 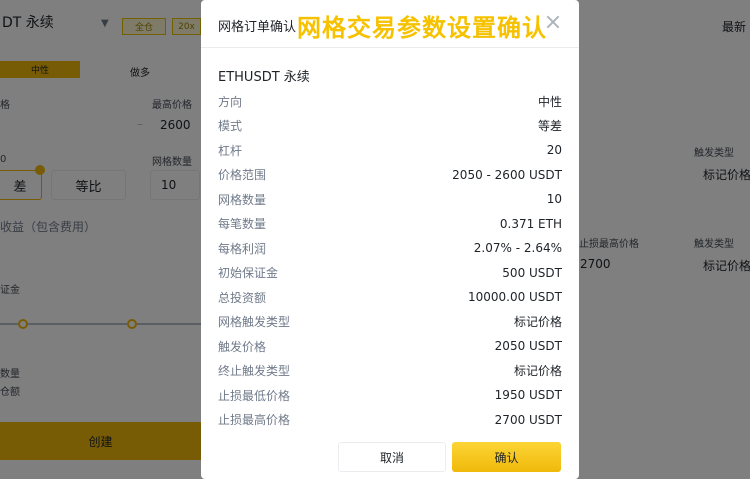 I want to click on dialog-header: 网格订单确认 网格交易参数设置确认, so click(x=390, y=24).